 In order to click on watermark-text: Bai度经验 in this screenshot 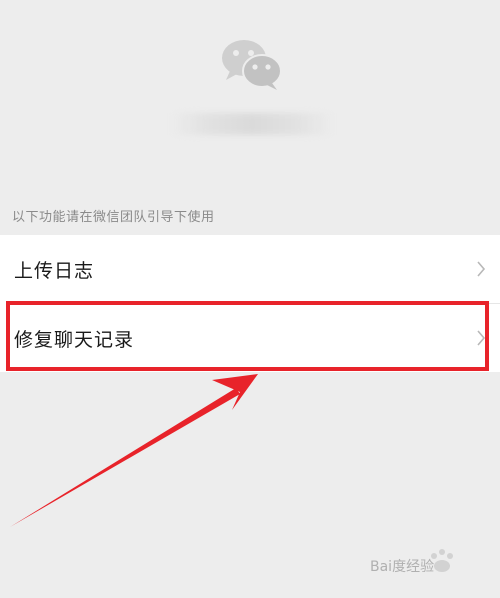, I will do `click(402, 567)`.